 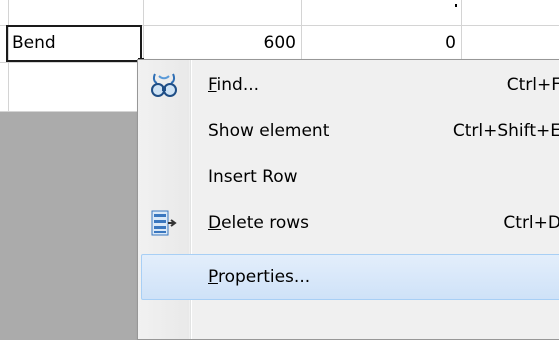 What do you see at coordinates (350, 177) in the screenshot?
I see `menu-item-insert-row: Insert Row` at bounding box center [350, 177].